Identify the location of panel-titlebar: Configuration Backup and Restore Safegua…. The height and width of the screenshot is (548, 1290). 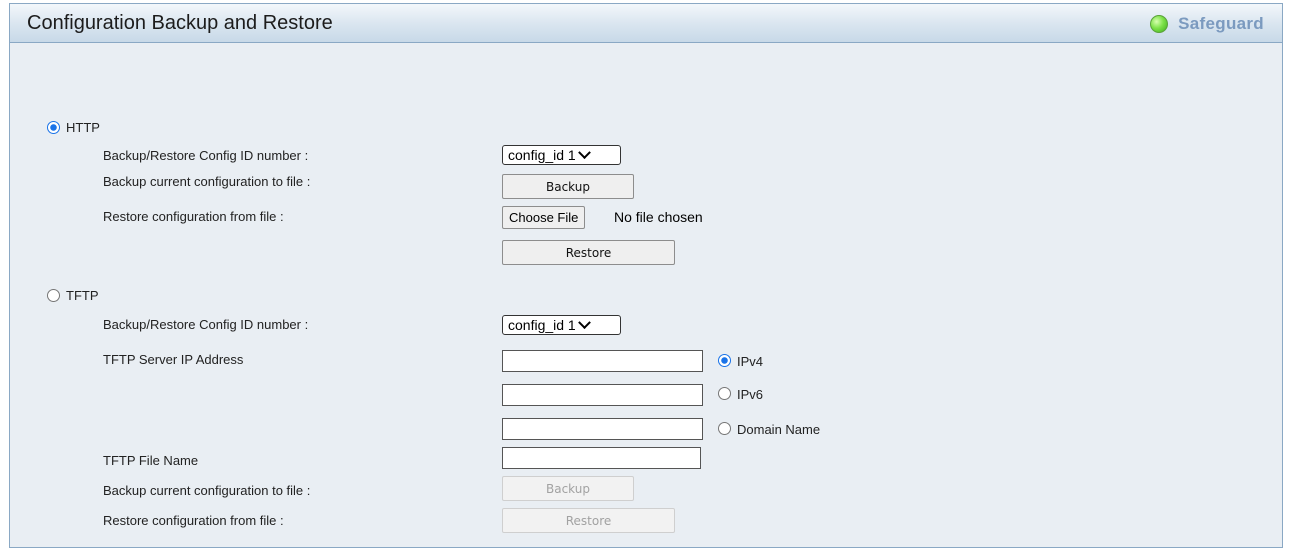
(646, 23).